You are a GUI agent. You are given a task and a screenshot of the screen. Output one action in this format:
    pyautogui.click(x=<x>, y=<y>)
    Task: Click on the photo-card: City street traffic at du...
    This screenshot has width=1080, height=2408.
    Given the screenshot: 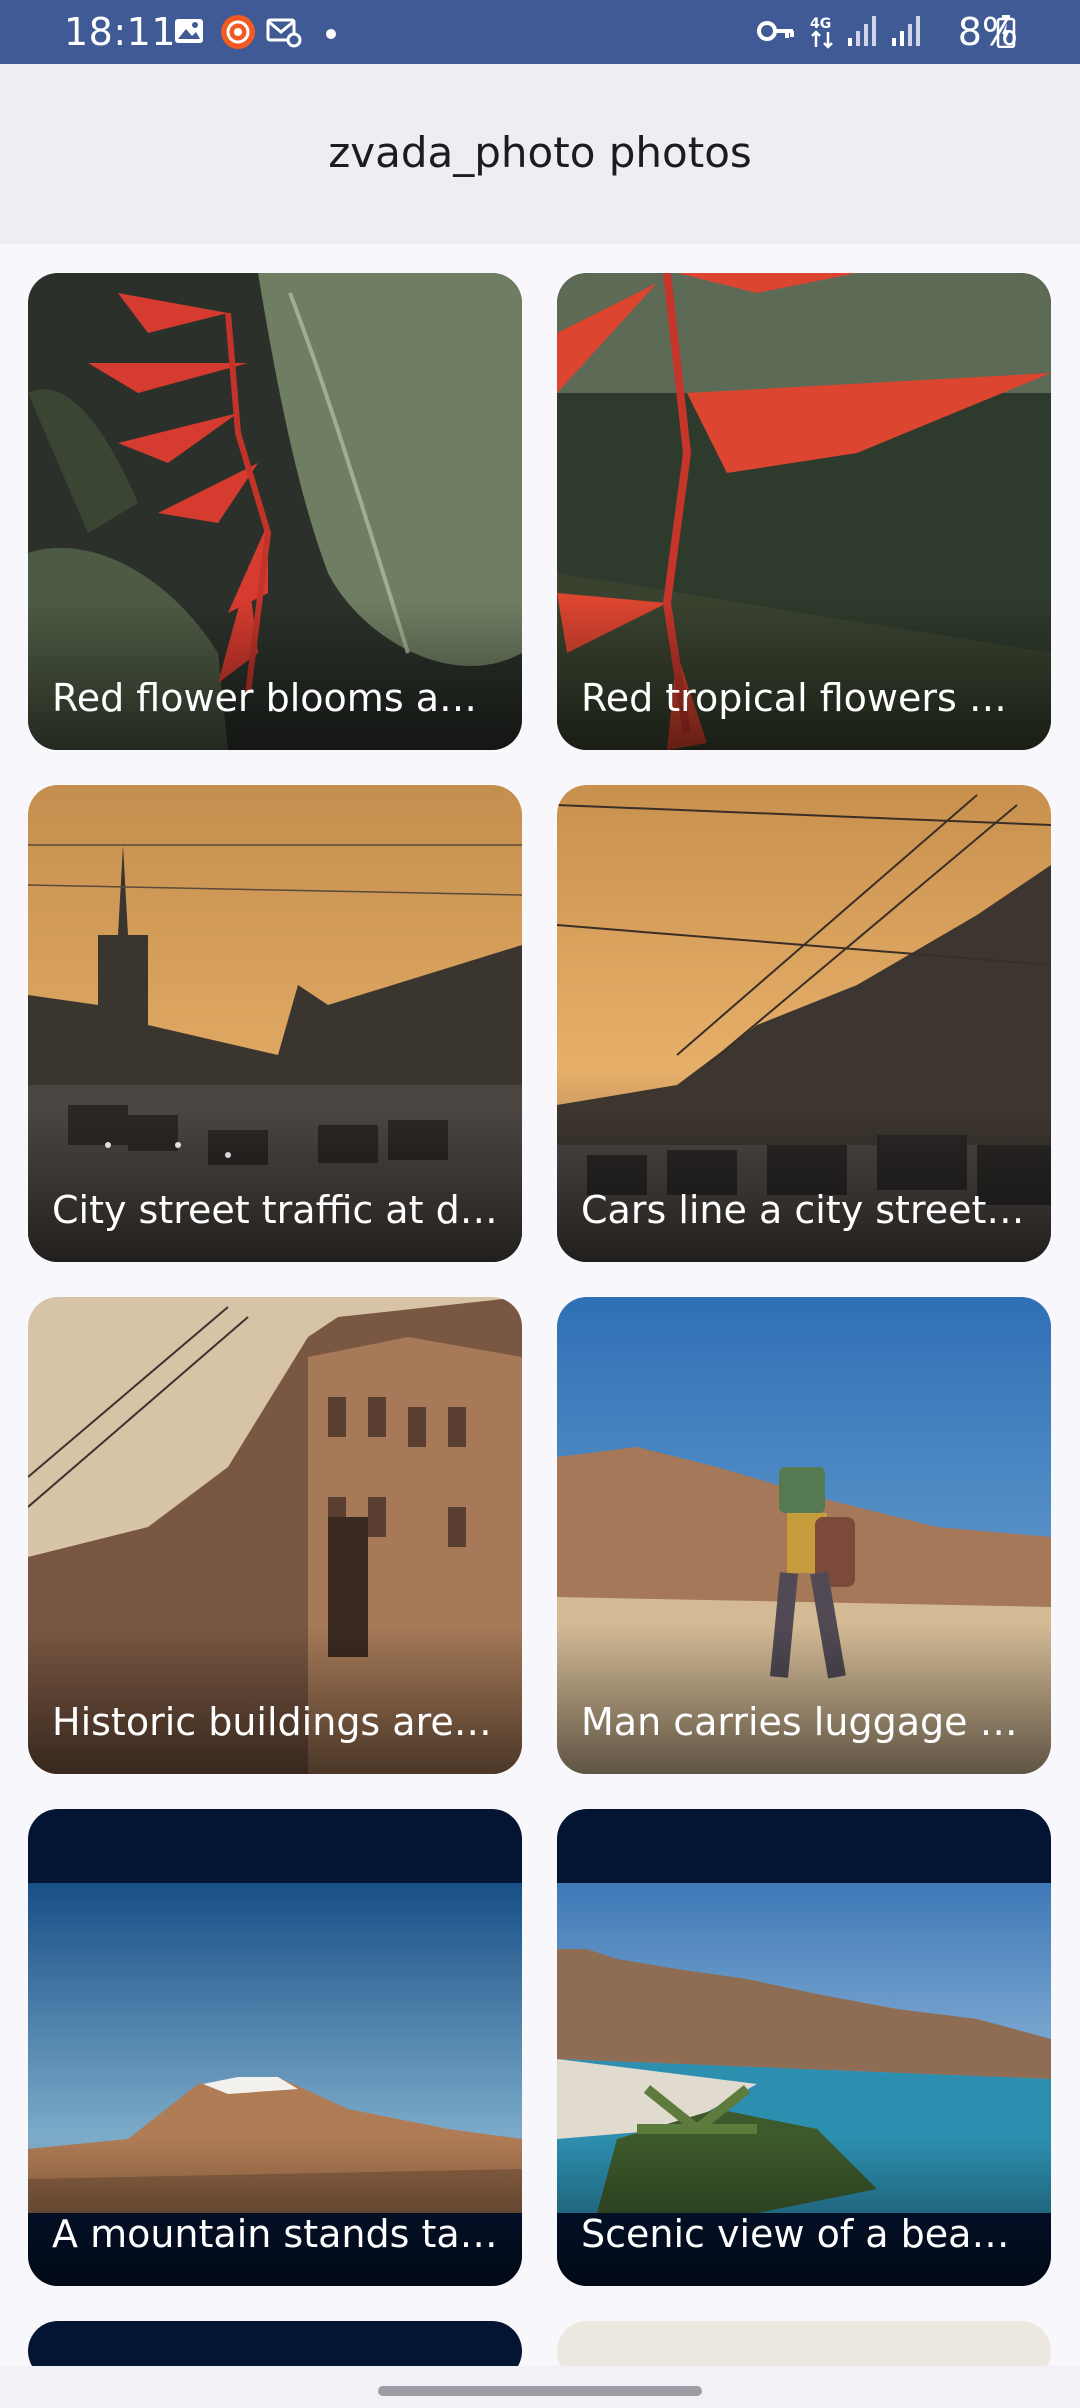 What is the action you would take?
    pyautogui.click(x=275, y=1023)
    